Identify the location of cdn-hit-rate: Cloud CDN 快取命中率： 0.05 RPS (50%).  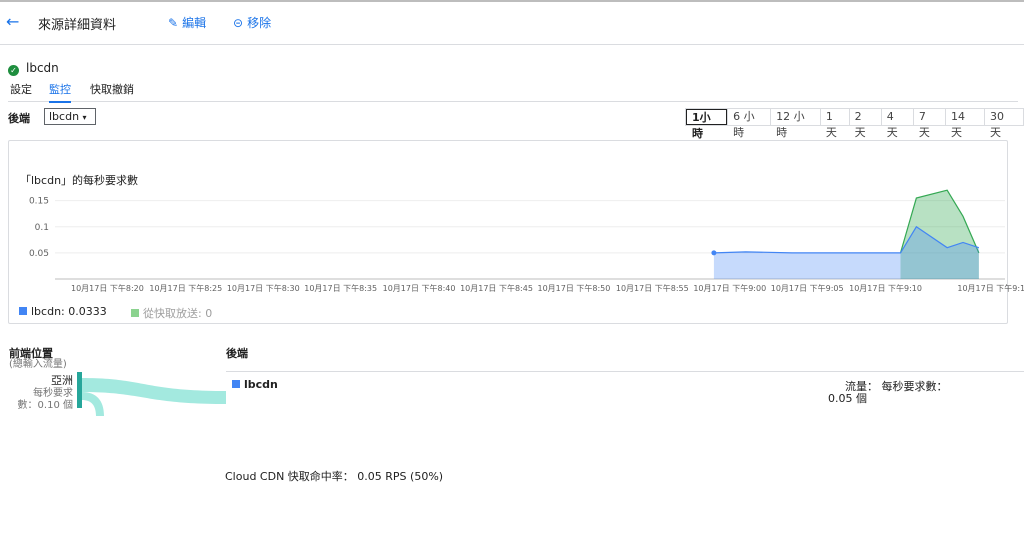
(334, 476).